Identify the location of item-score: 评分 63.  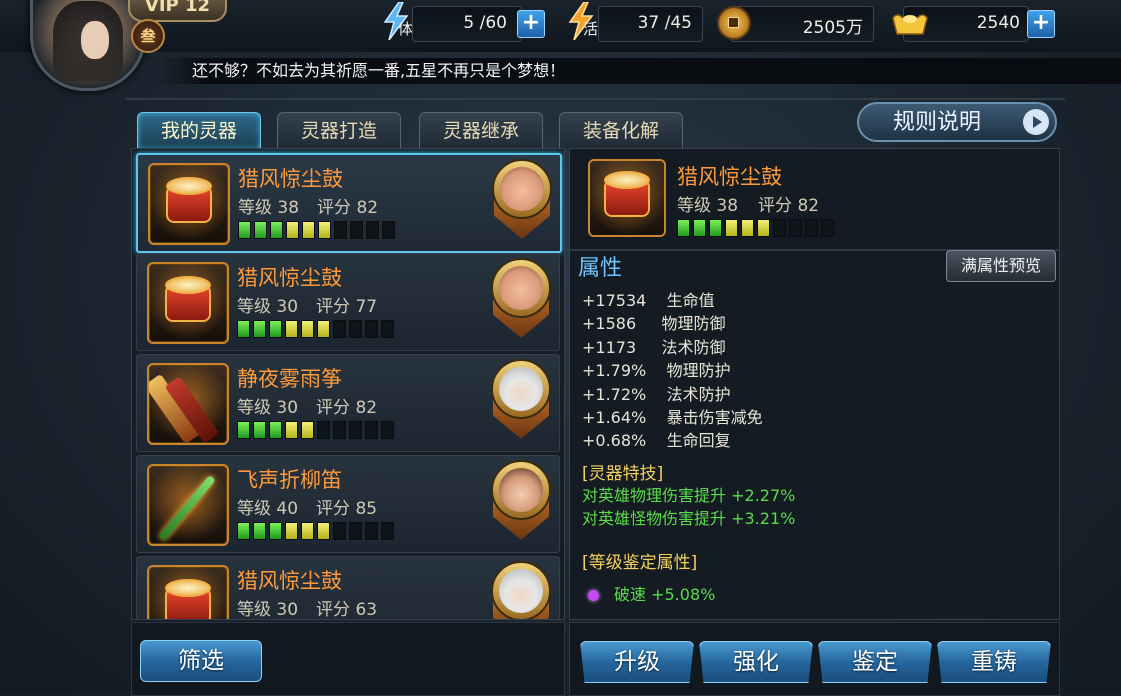
(347, 610).